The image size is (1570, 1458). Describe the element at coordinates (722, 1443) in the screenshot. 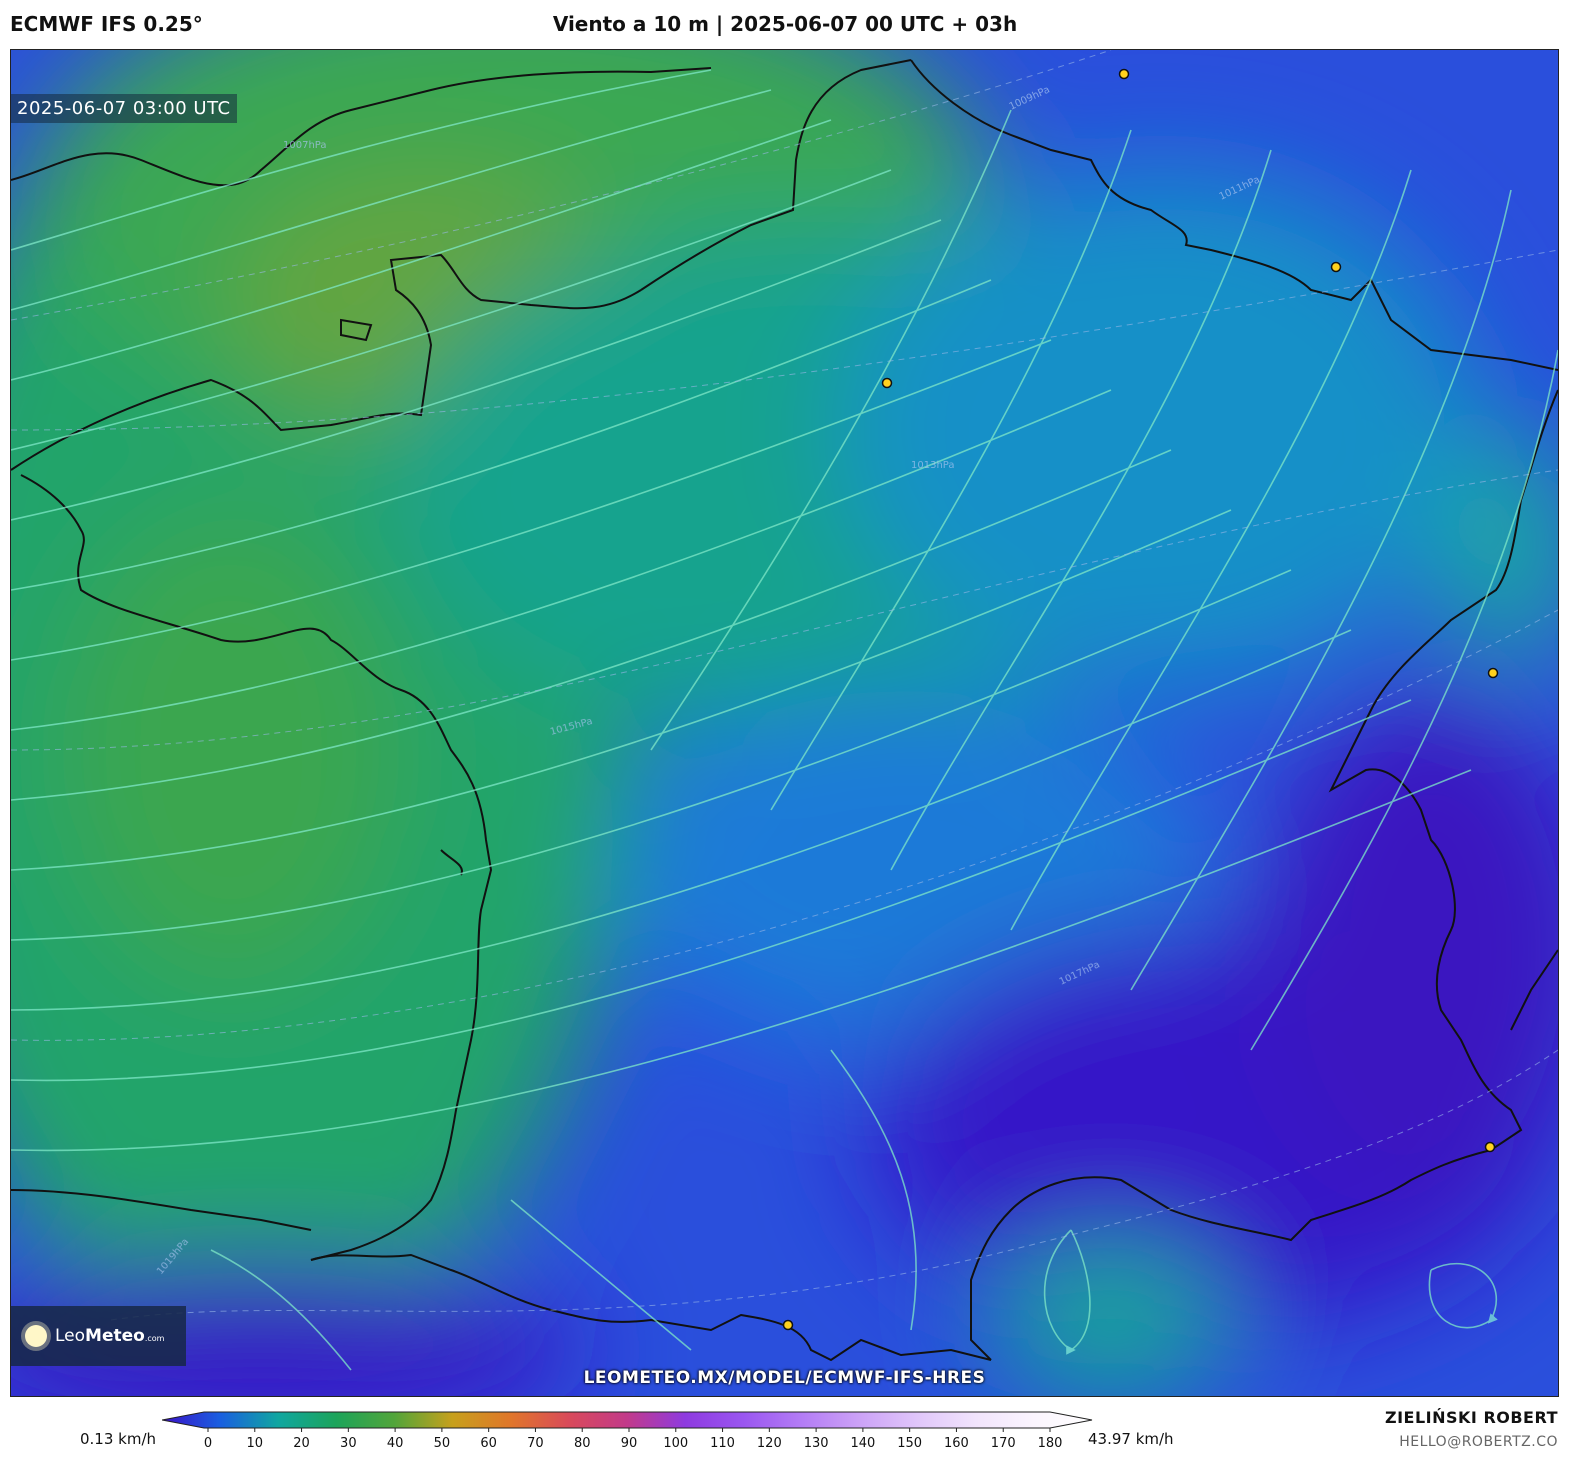

I see `colorbar-tick-label: 110` at that location.